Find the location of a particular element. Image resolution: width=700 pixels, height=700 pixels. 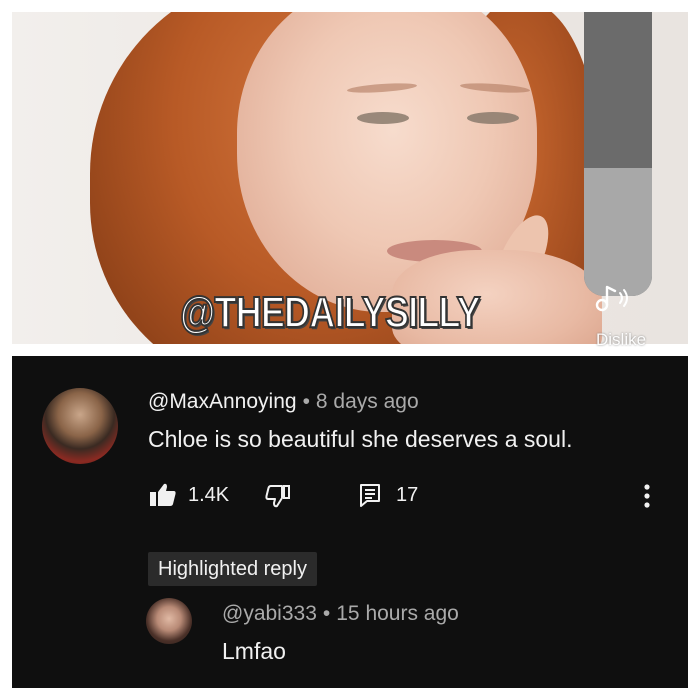

comment-author: @MaxAnnoying is located at coordinates (222, 401).